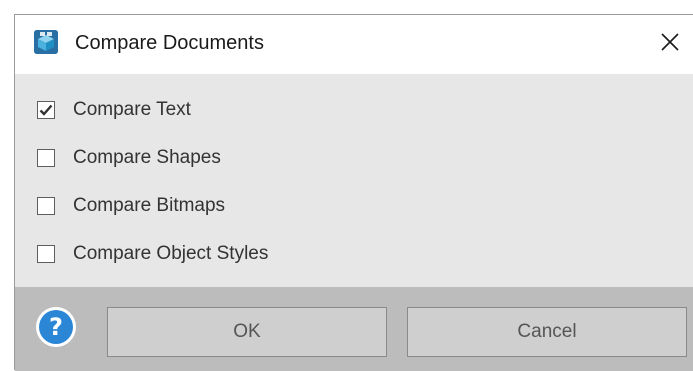 This screenshot has width=693, height=371. I want to click on option-compare-text: Compare Text, so click(114, 110).